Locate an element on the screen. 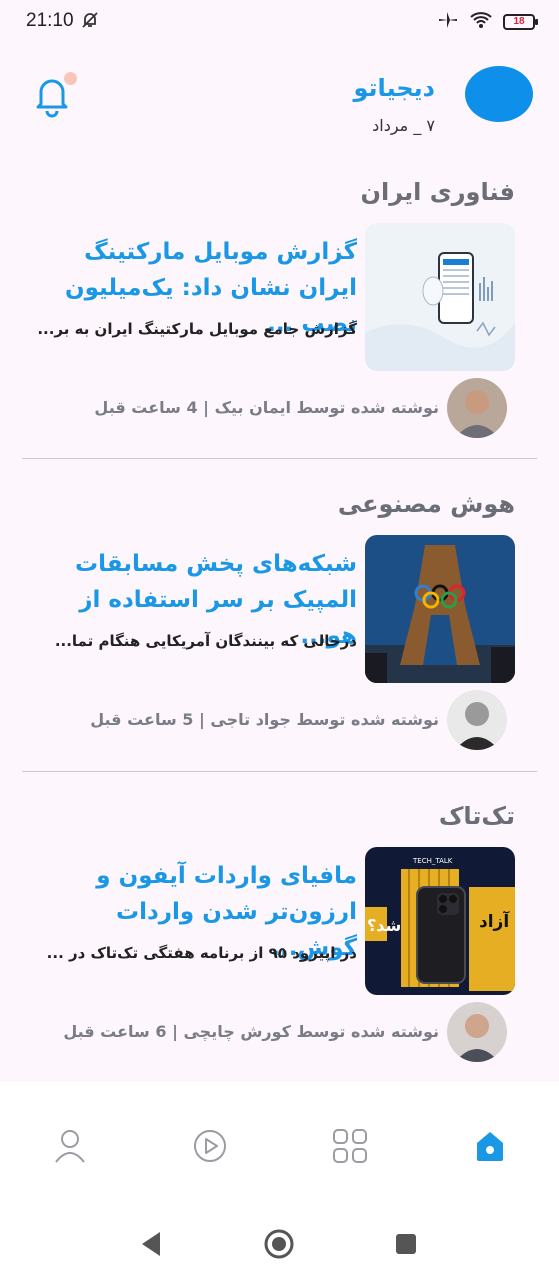  recents-icon is located at coordinates (406, 1246).